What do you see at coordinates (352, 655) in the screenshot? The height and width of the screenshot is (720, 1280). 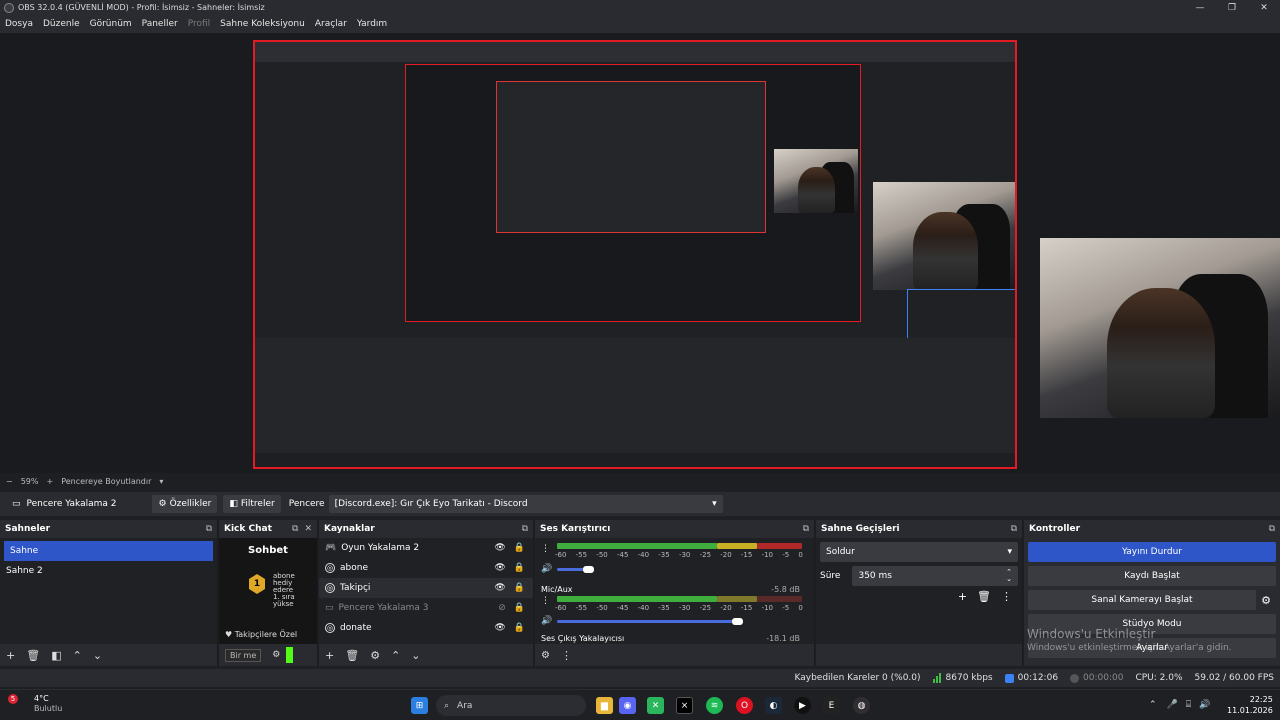 I see `remove-source-button: 🗑` at bounding box center [352, 655].